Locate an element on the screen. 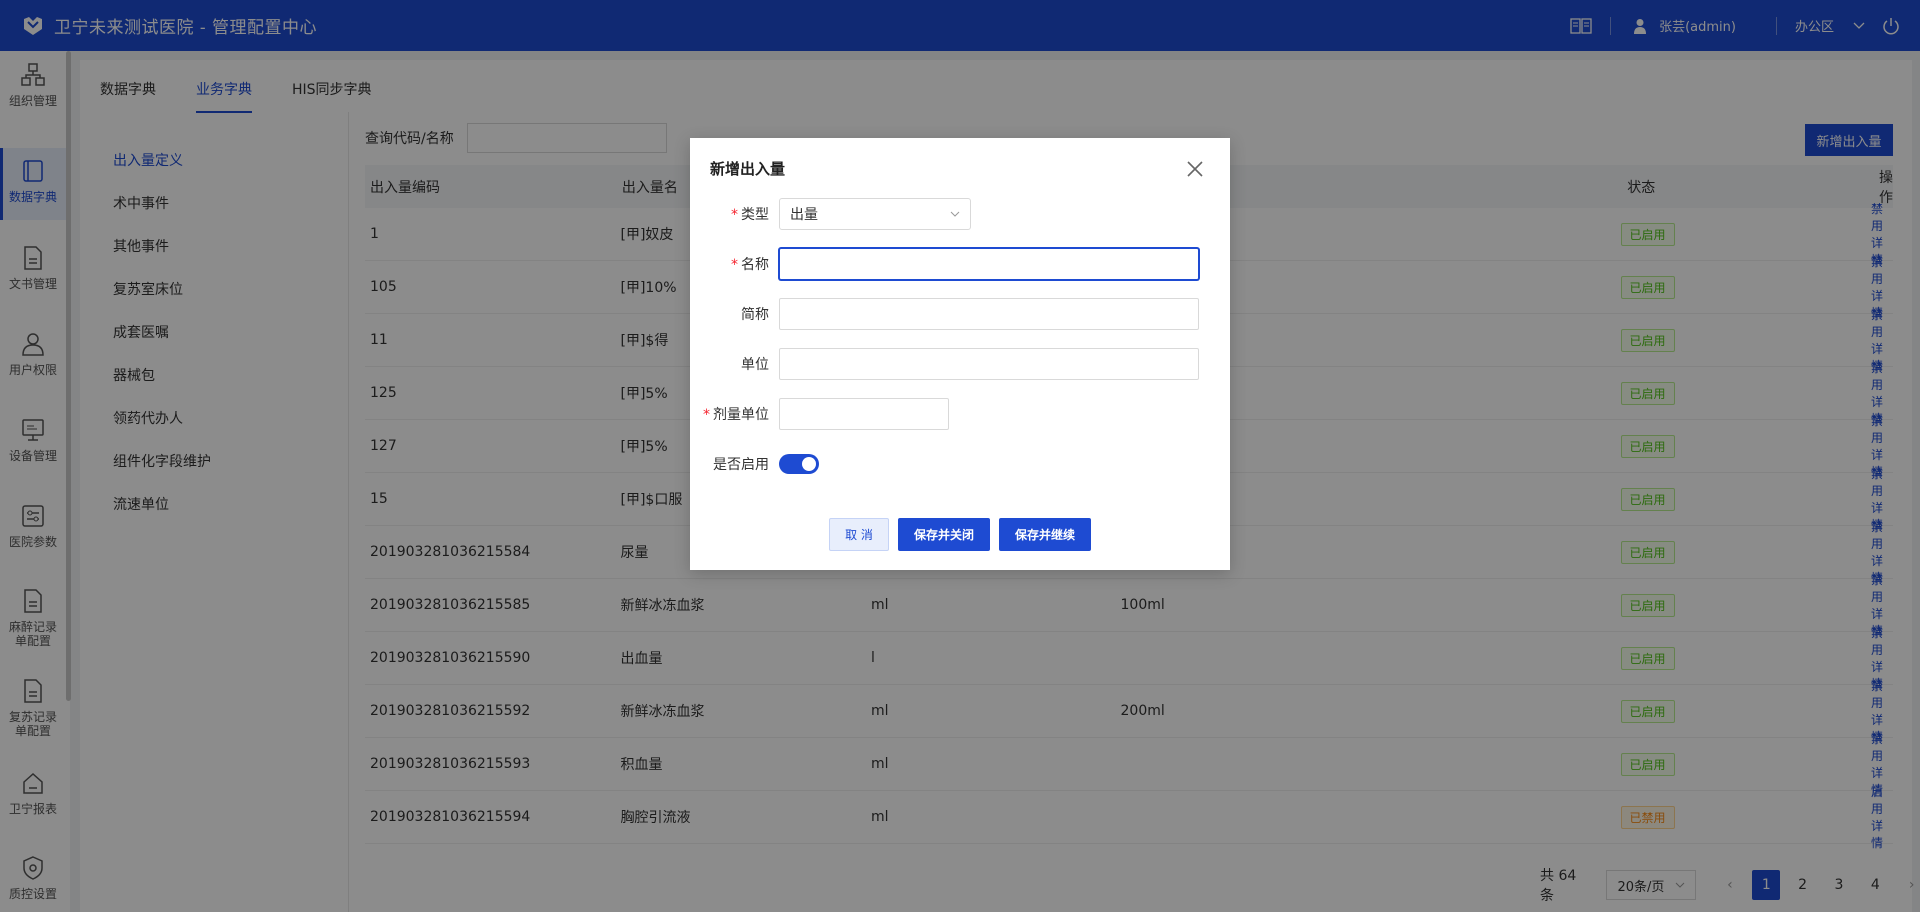 The image size is (1920, 912). dialog-title: 新增出入量 is located at coordinates (748, 169).